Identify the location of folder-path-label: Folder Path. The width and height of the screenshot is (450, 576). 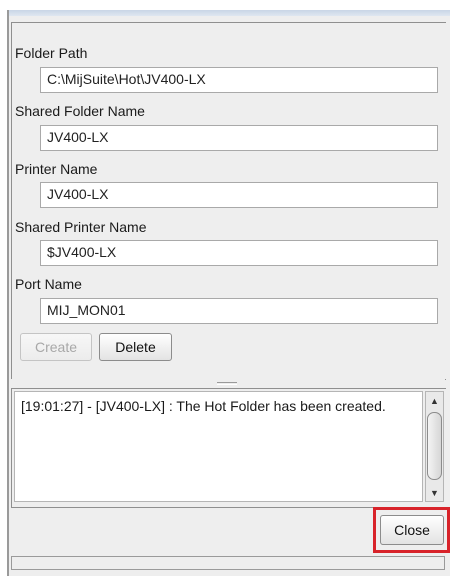
(51, 53).